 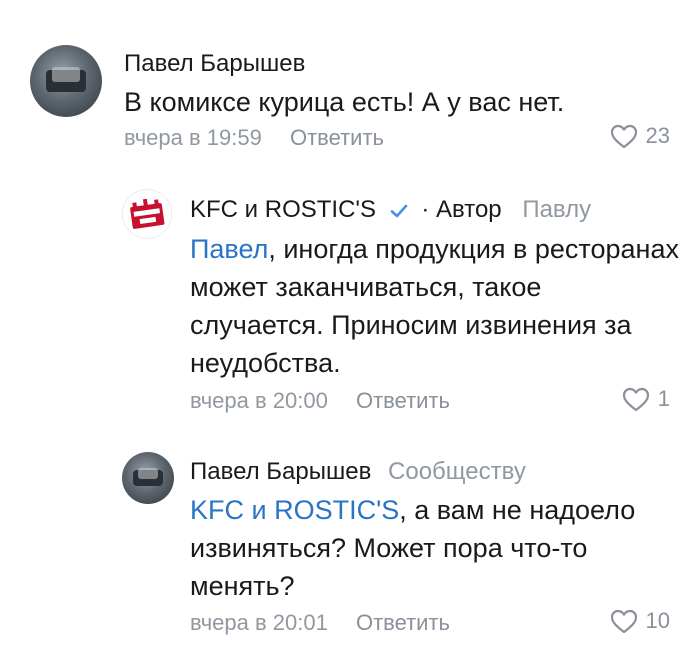 What do you see at coordinates (663, 398) in the screenshot?
I see `like-count: 1` at bounding box center [663, 398].